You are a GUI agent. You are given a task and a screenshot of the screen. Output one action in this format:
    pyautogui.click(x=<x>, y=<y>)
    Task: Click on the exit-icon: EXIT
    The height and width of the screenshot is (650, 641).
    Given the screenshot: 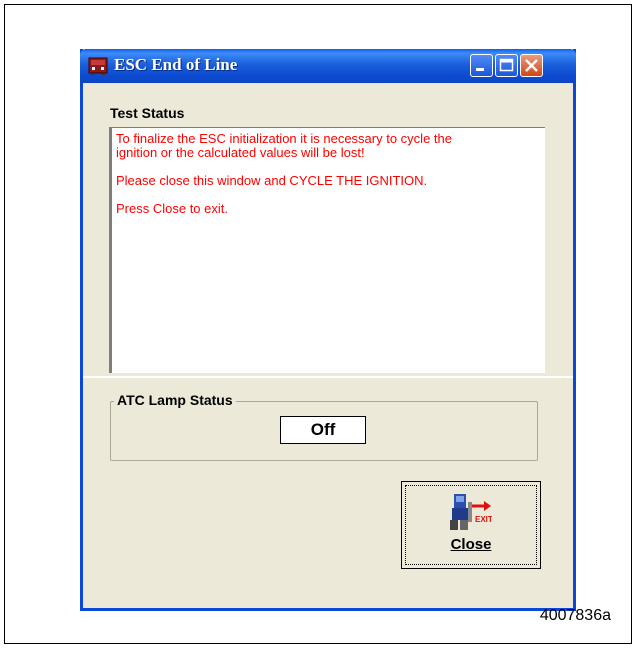 What is the action you would take?
    pyautogui.click(x=471, y=512)
    